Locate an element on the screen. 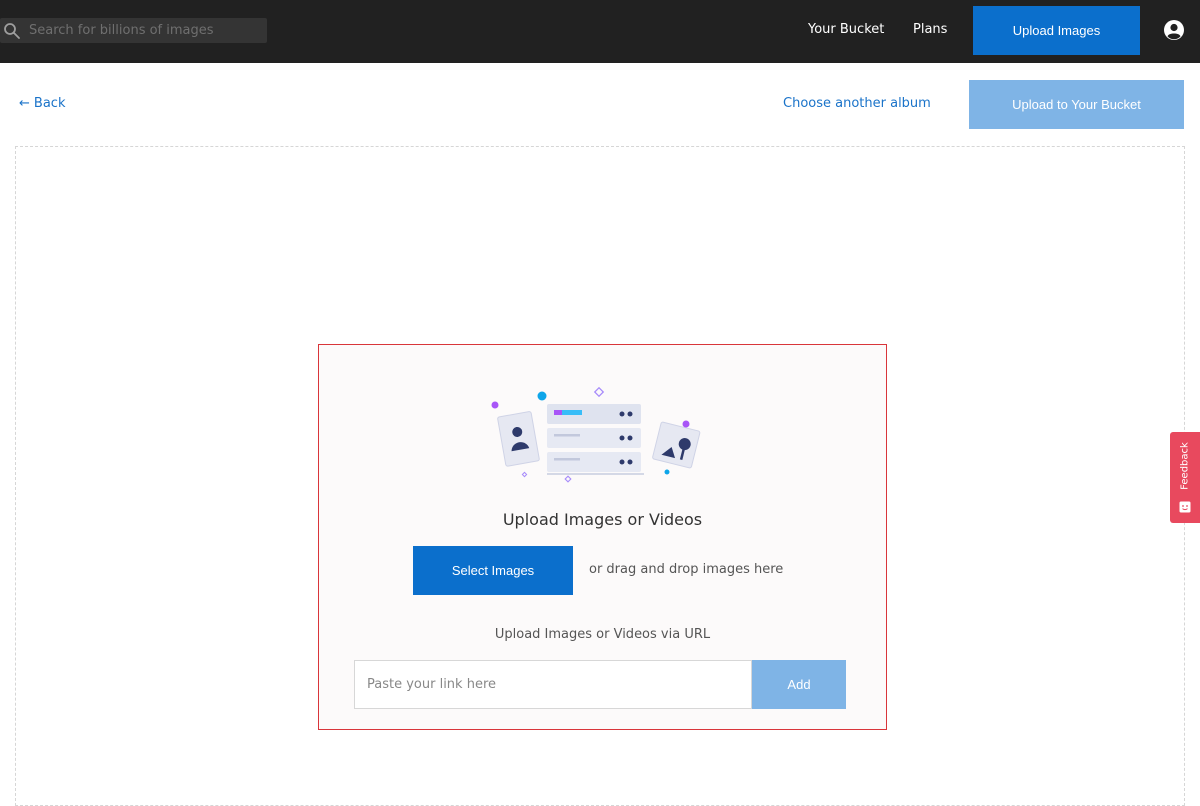  choose-another-album-link: Choose another album is located at coordinates (857, 103).